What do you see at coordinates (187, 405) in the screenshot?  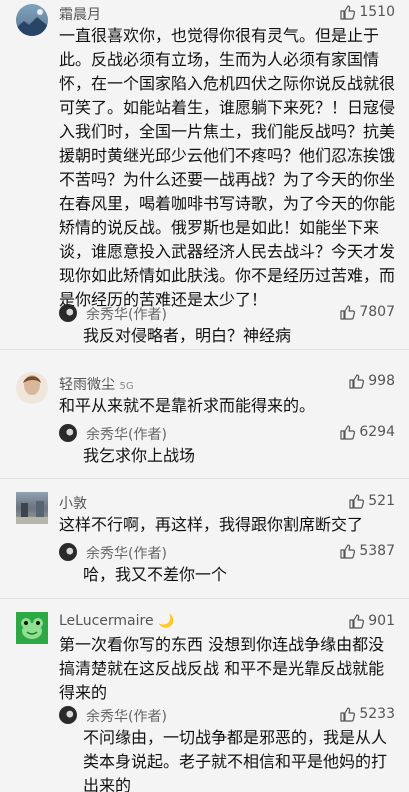 I see `comment-text: 和平从来就不是靠祈求而能得来的。` at bounding box center [187, 405].